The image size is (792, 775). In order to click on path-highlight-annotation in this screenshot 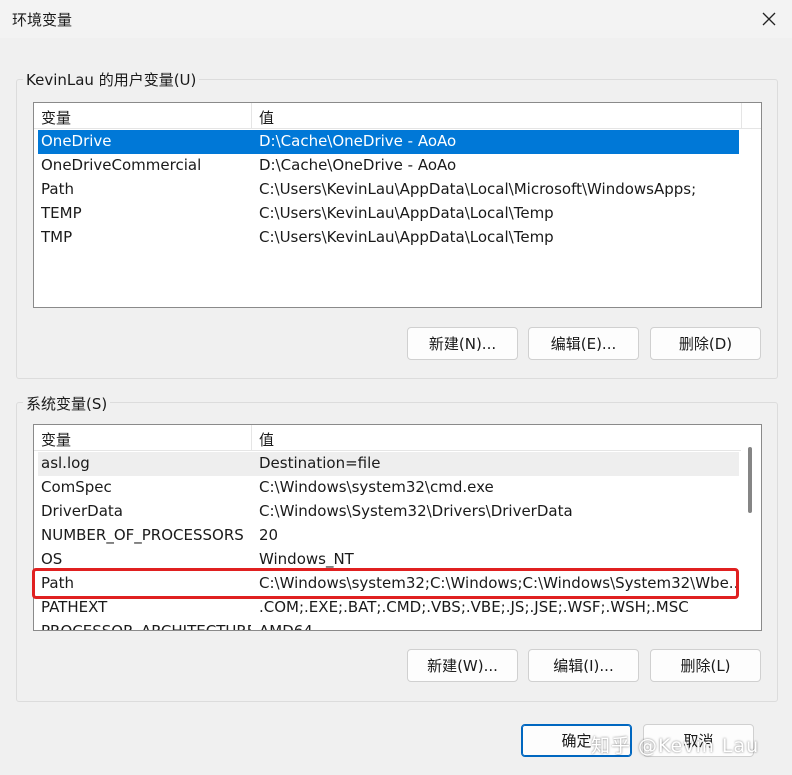, I will do `click(385, 583)`.